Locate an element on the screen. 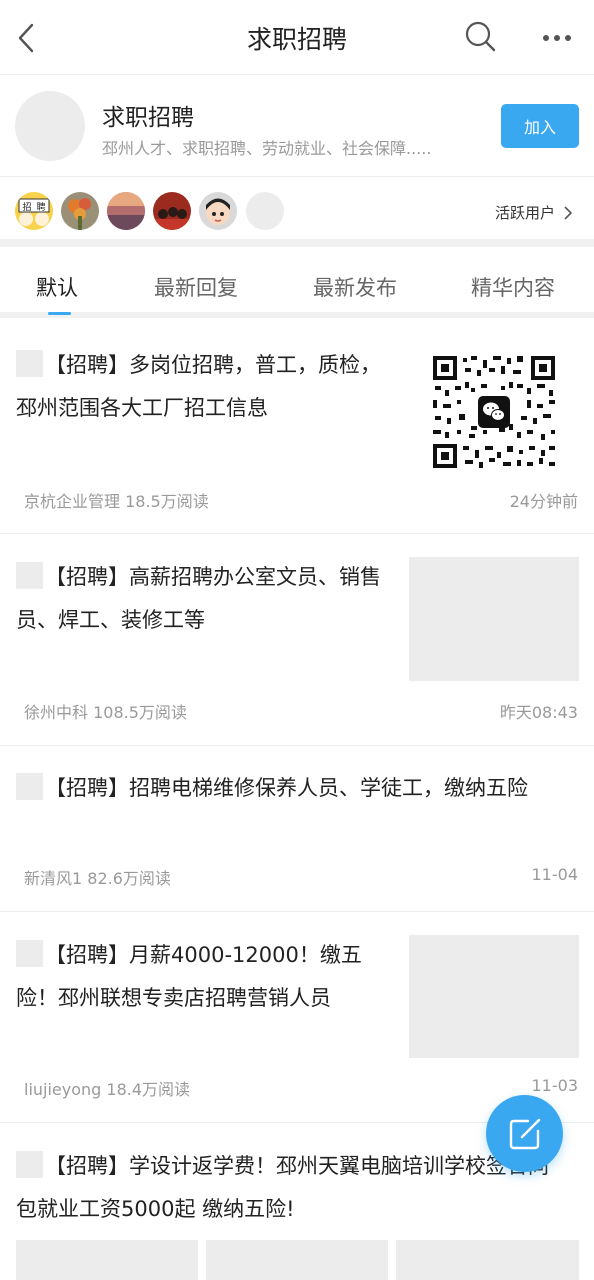 The height and width of the screenshot is (1280, 594). compose-button is located at coordinates (524, 1133).